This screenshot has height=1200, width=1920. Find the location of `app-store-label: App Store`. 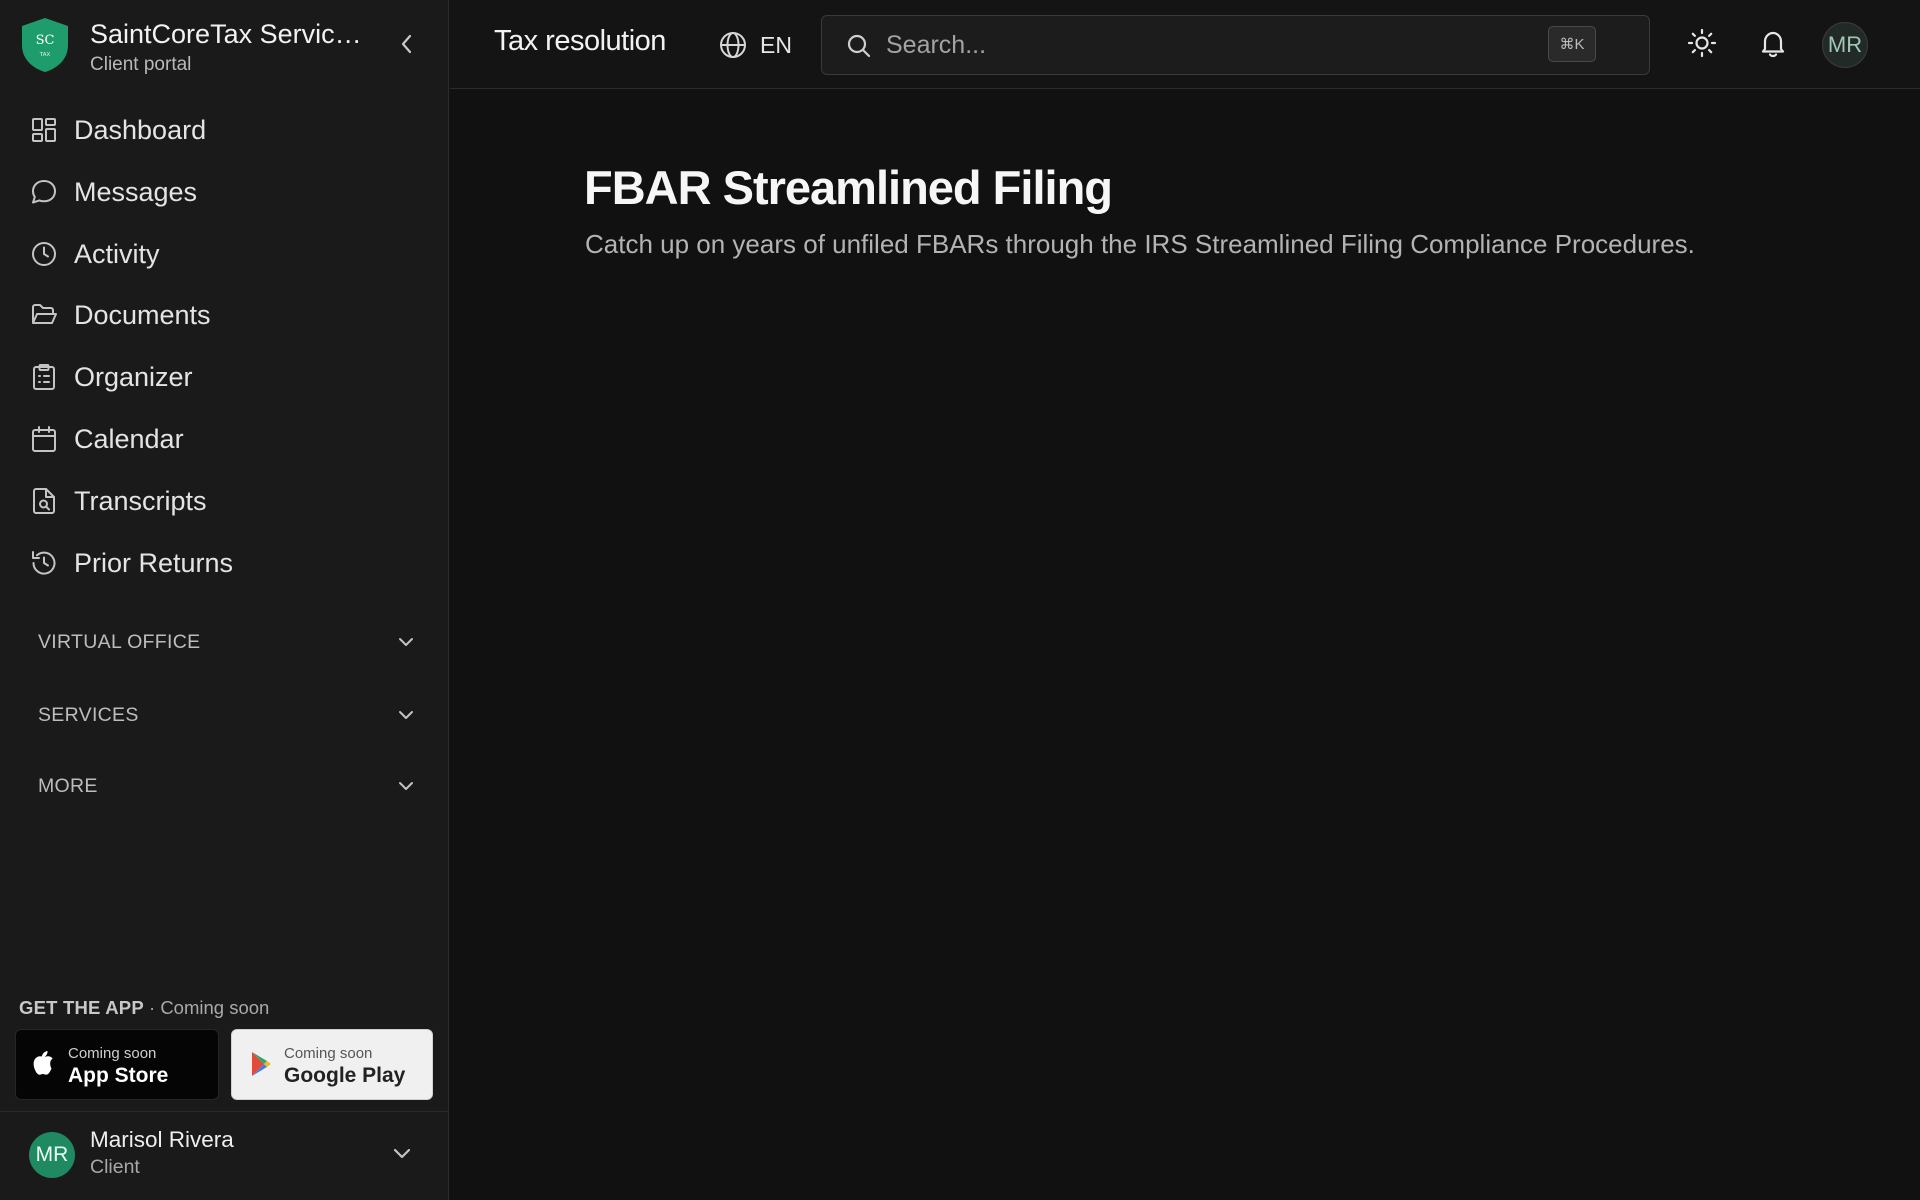

app-store-label: App Store is located at coordinates (118, 1075).